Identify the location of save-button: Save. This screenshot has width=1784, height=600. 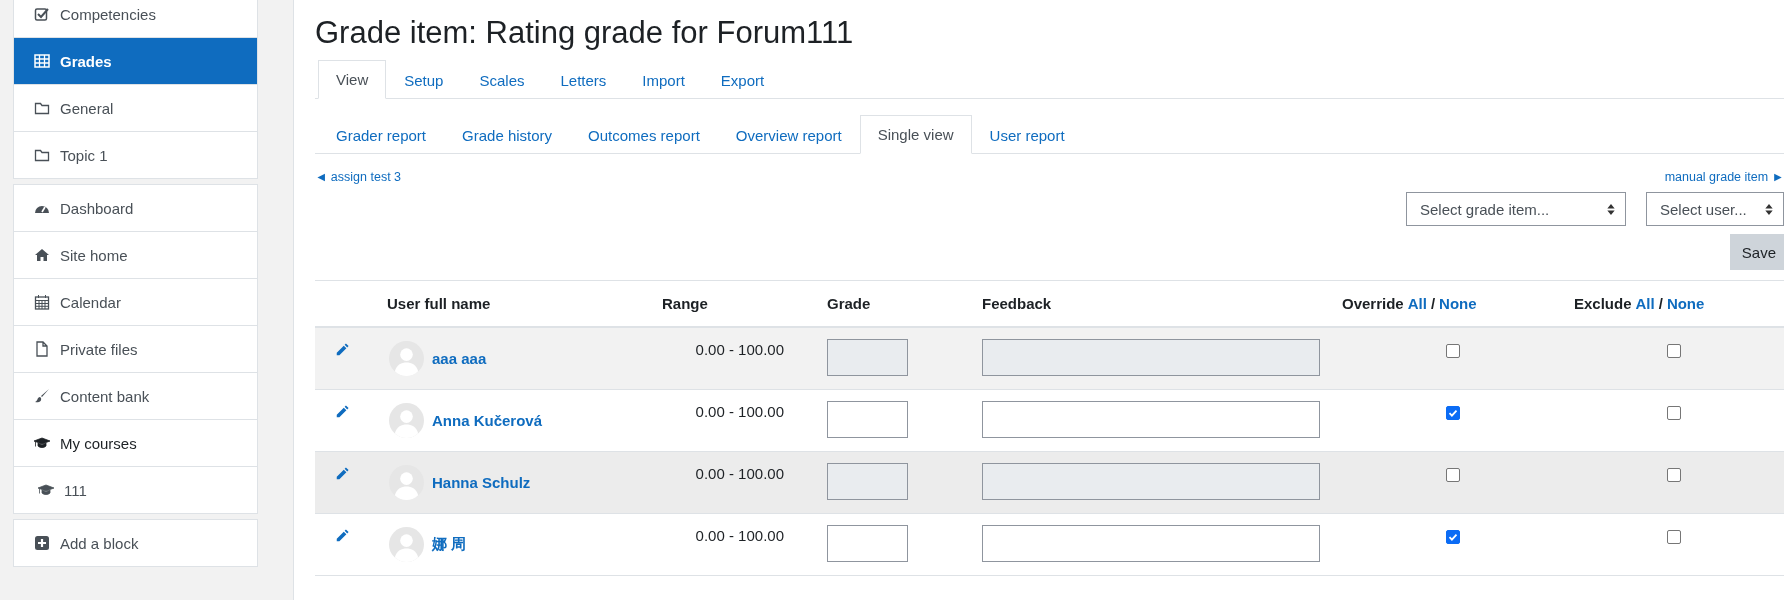
(1756, 252).